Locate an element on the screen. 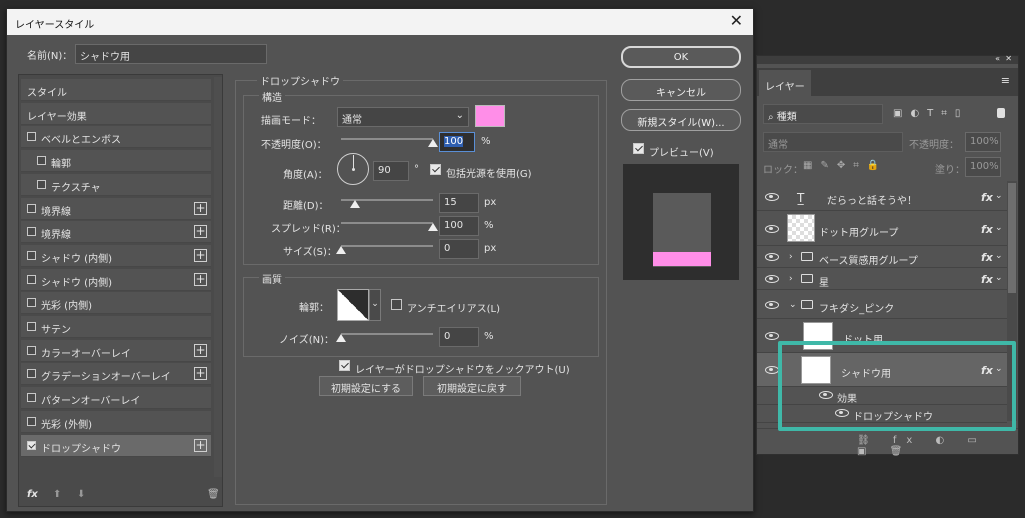  tab-layers: レイヤー is located at coordinates (785, 83).